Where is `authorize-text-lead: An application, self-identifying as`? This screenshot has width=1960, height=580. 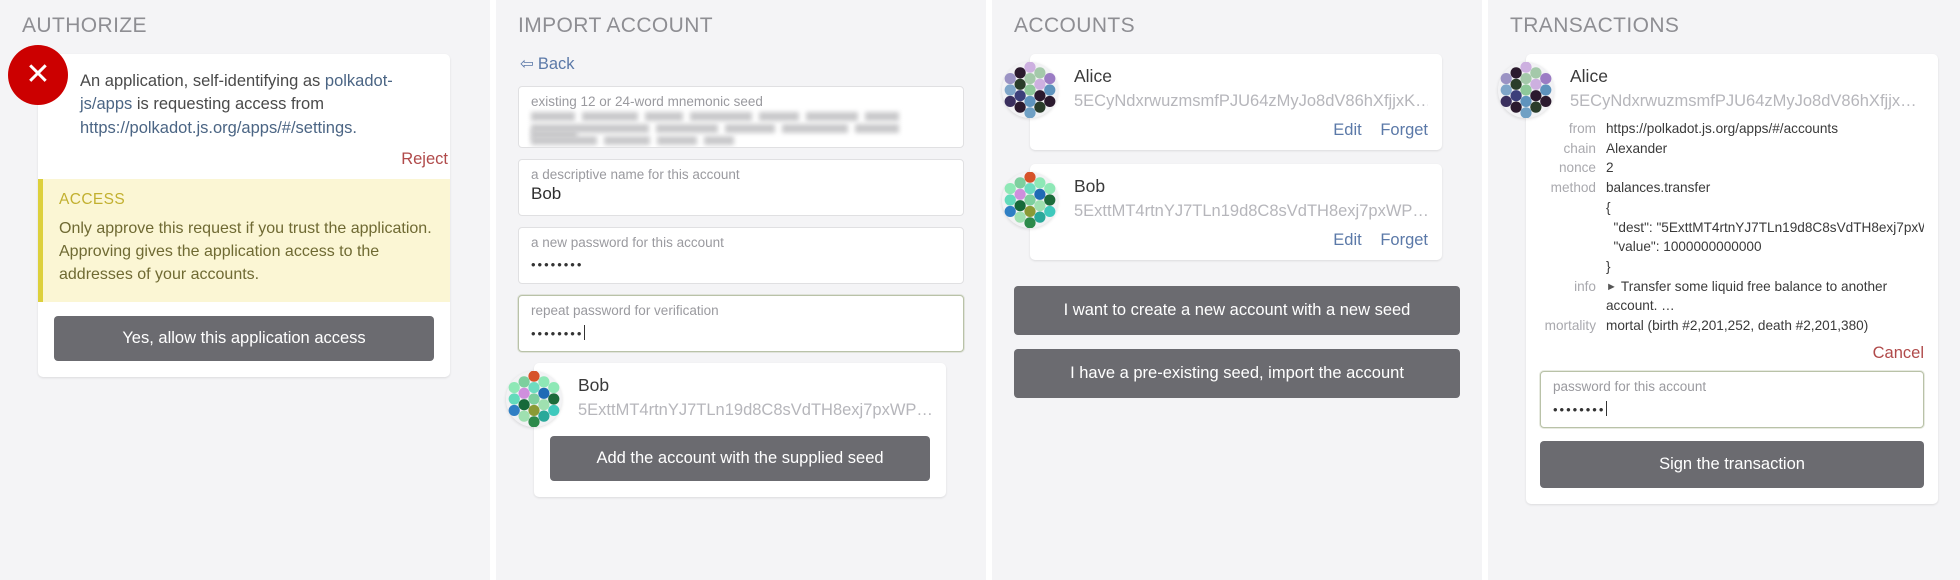
authorize-text-lead: An application, self-identifying as is located at coordinates (202, 81).